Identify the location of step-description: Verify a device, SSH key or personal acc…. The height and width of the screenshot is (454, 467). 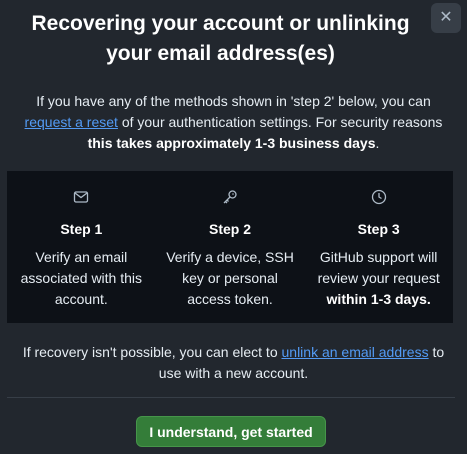
(230, 278).